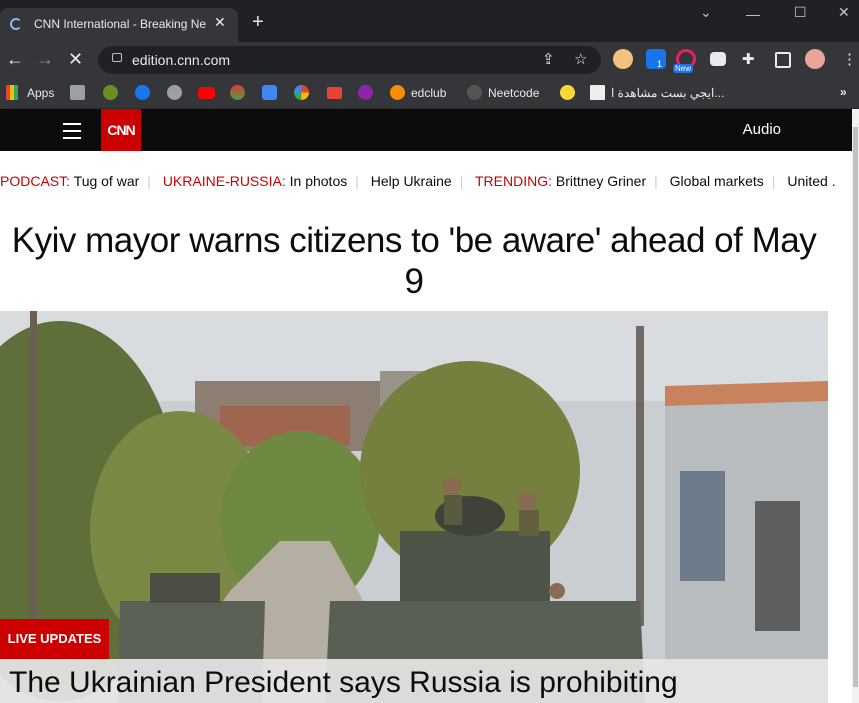  Describe the element at coordinates (181, 60) in the screenshot. I see `url-text: edition.cnn.com` at that location.